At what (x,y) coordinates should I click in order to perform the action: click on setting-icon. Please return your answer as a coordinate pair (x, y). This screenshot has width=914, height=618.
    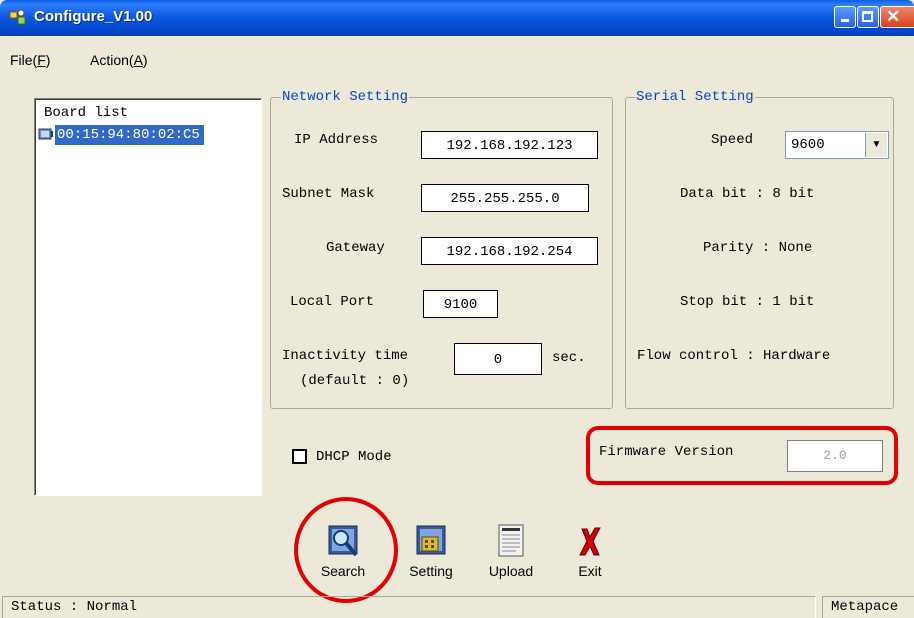
    Looking at the image, I should click on (431, 540).